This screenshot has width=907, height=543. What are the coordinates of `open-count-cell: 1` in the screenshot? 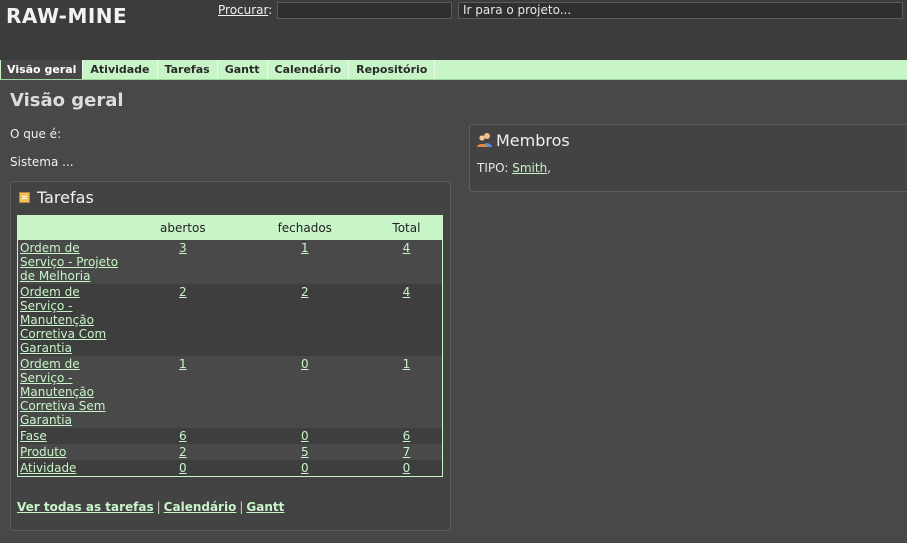 It's located at (183, 392).